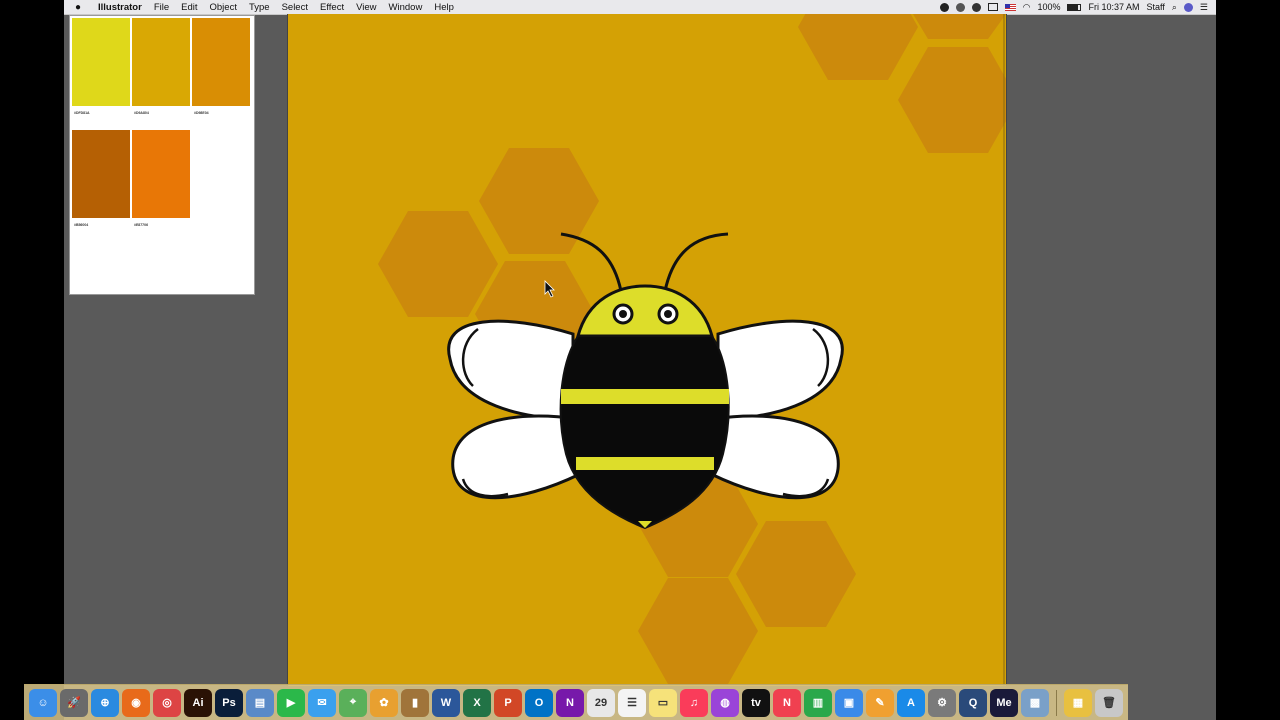 Image resolution: width=1280 pixels, height=720 pixels. Describe the element at coordinates (161, 7) in the screenshot. I see `menu-file: File` at that location.